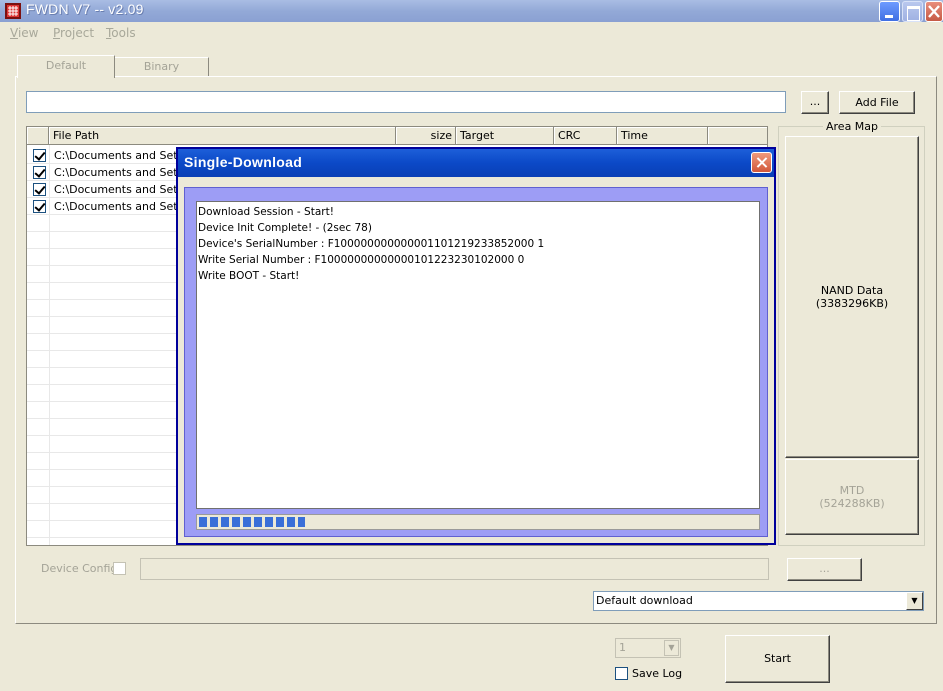  I want to click on window-title: FWDN V7 -- v2.09, so click(85, 9).